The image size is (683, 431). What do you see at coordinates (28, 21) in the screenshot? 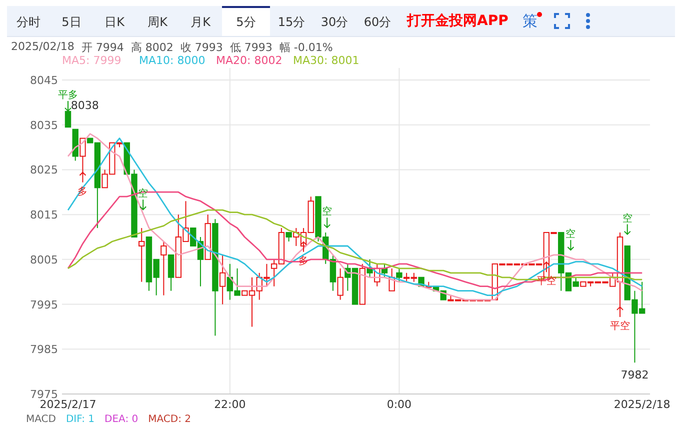
I see `period-tab: 分时` at bounding box center [28, 21].